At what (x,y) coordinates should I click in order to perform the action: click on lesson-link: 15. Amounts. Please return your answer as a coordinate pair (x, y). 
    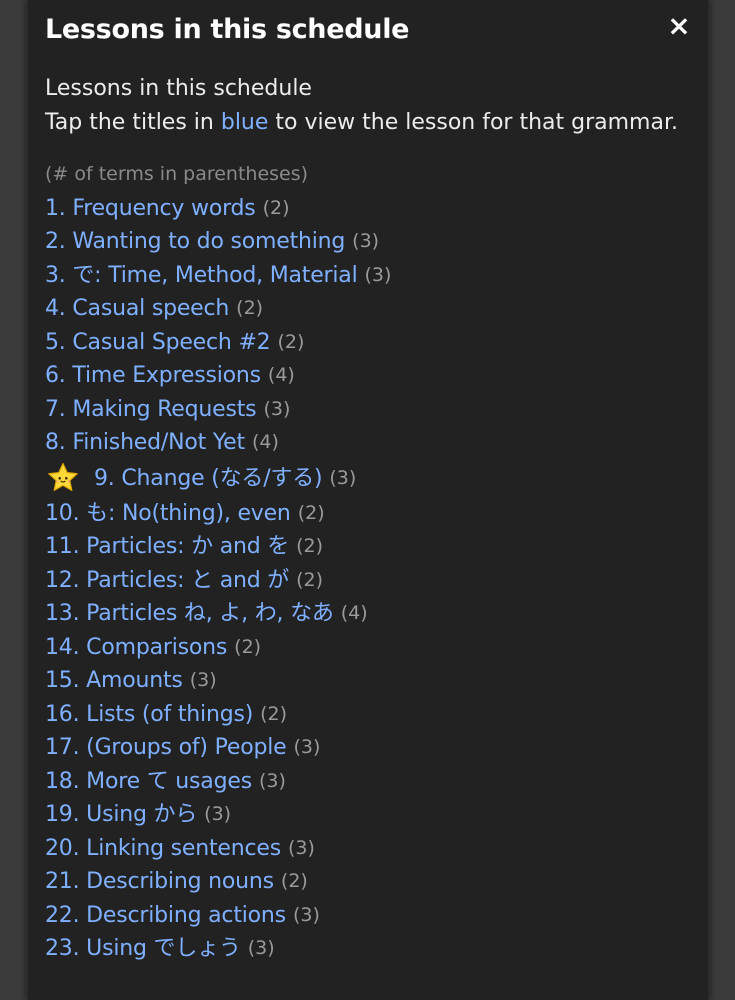
    Looking at the image, I should click on (114, 681).